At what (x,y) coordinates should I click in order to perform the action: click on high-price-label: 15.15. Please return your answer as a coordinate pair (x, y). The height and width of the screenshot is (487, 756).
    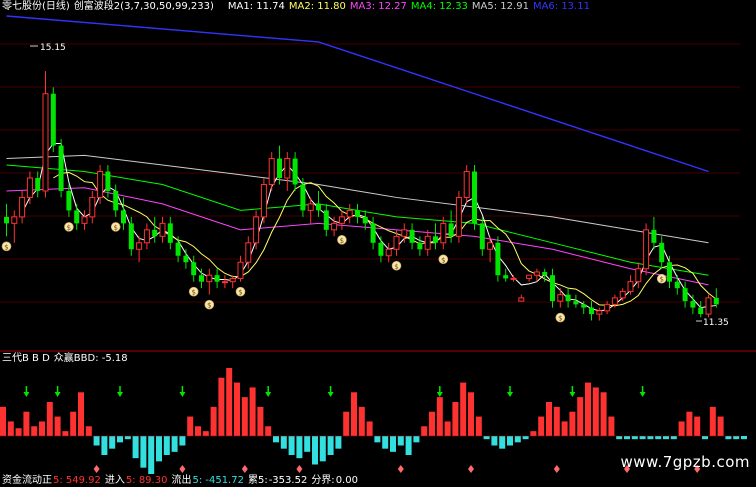
    Looking at the image, I should click on (53, 48).